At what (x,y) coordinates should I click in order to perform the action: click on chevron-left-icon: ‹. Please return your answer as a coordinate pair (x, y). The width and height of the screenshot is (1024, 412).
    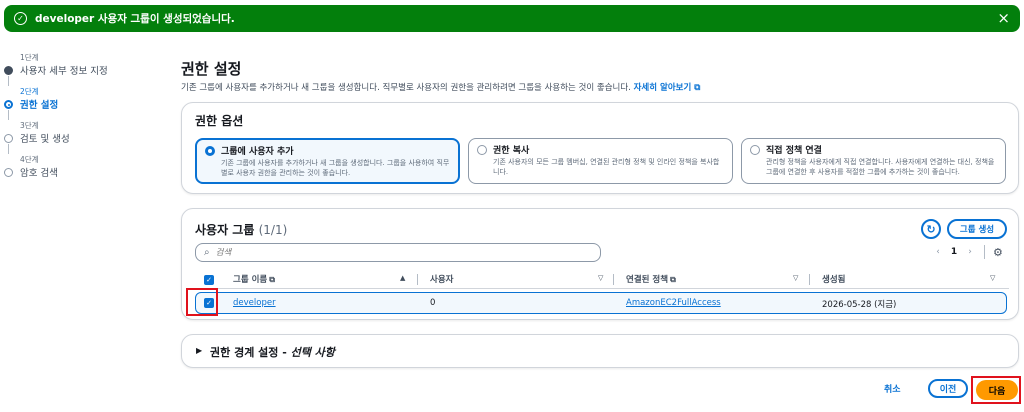
    Looking at the image, I should click on (938, 252).